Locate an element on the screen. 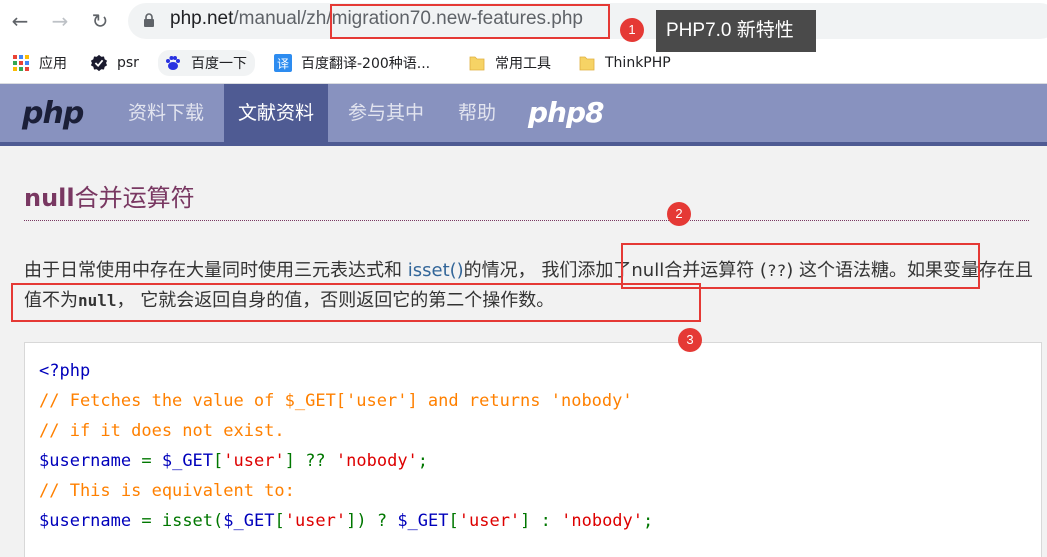 Image resolution: width=1047 pixels, height=557 pixels. url-domain: php.net is located at coordinates (202, 18).